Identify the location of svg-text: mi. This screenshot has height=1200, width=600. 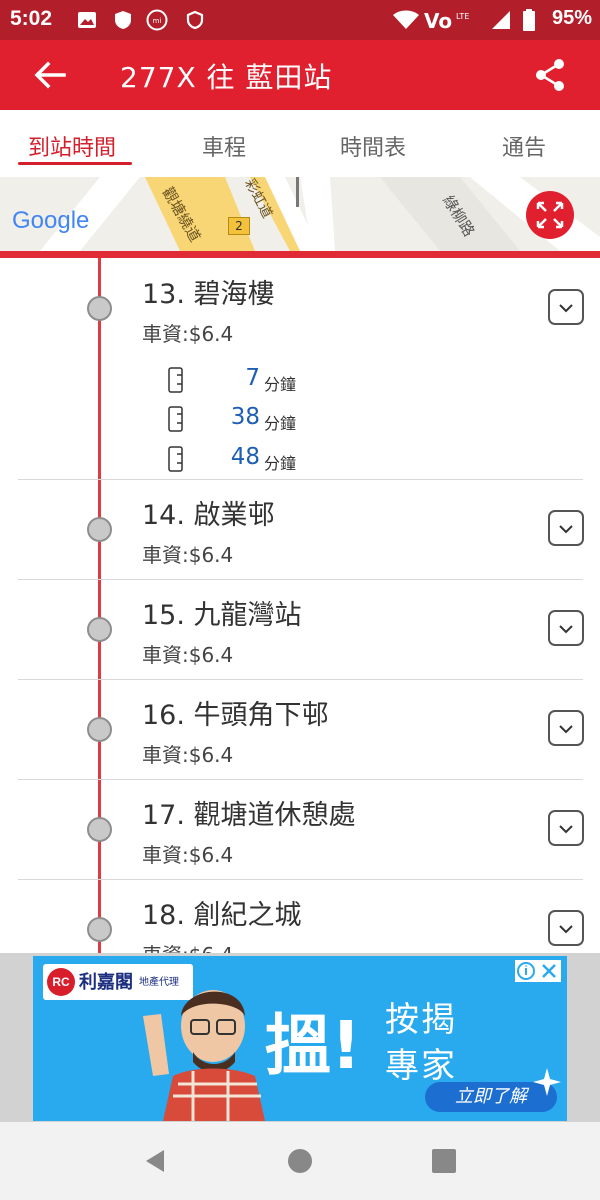
(157, 21).